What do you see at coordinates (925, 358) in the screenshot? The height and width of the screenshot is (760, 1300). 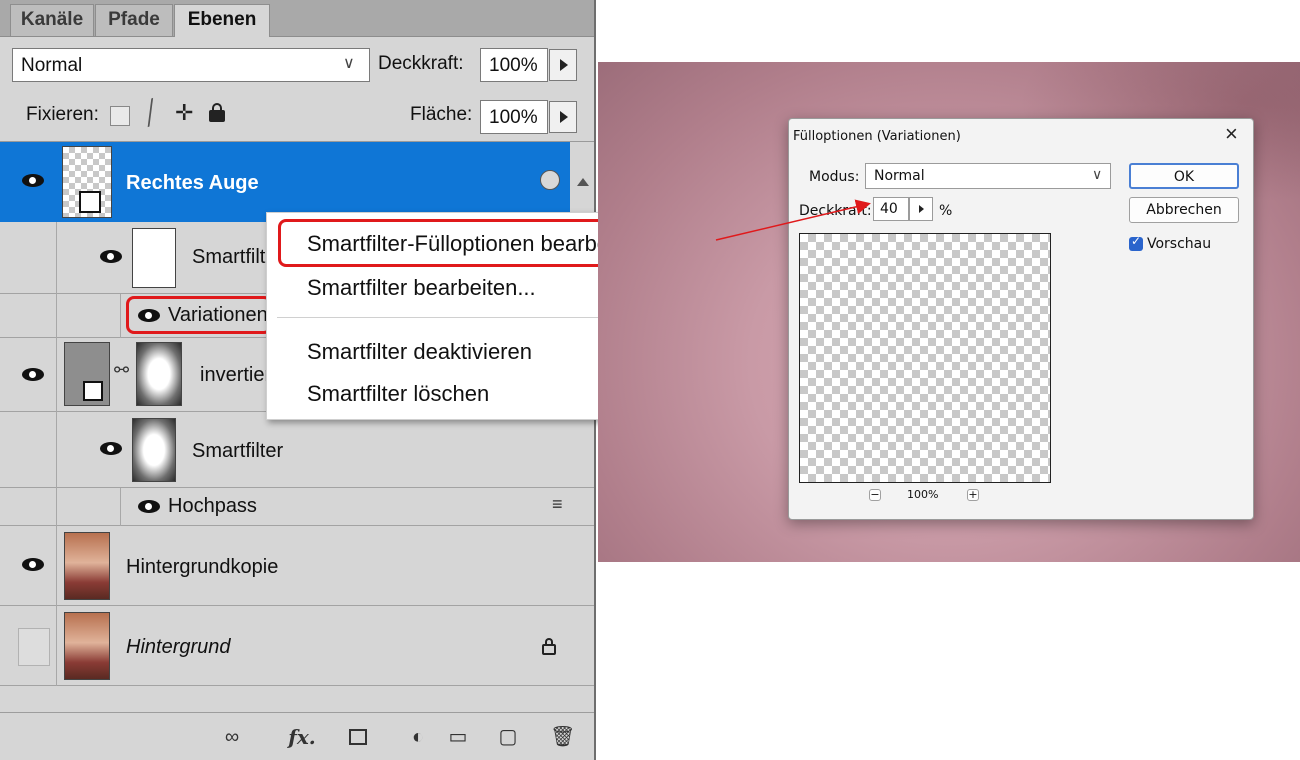 I see `preview-area` at bounding box center [925, 358].